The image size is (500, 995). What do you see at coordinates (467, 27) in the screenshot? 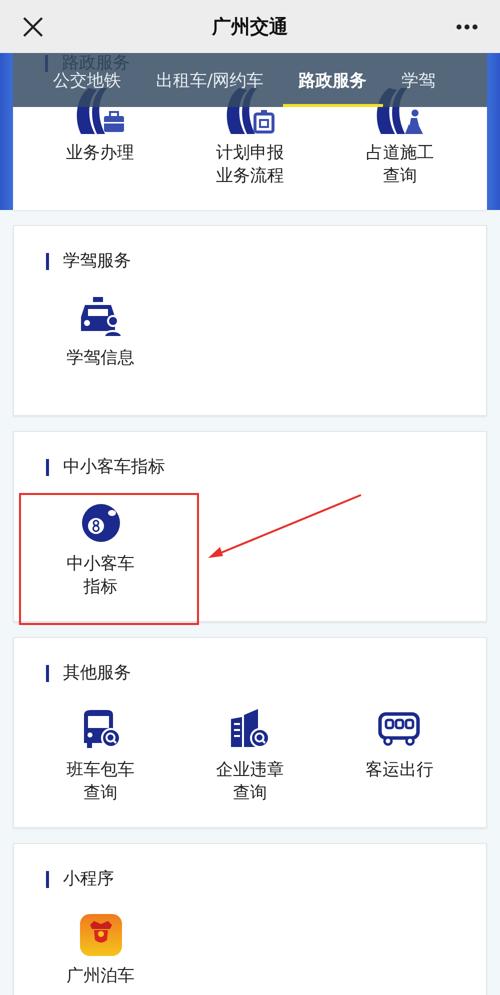
I see `more-icon` at bounding box center [467, 27].